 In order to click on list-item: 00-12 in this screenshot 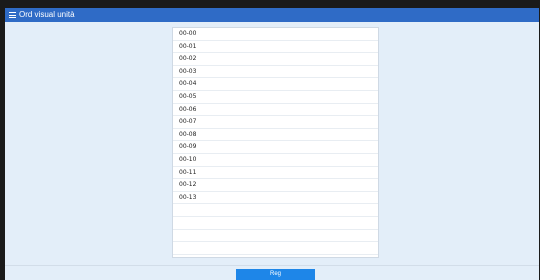, I will do `click(275, 185)`.